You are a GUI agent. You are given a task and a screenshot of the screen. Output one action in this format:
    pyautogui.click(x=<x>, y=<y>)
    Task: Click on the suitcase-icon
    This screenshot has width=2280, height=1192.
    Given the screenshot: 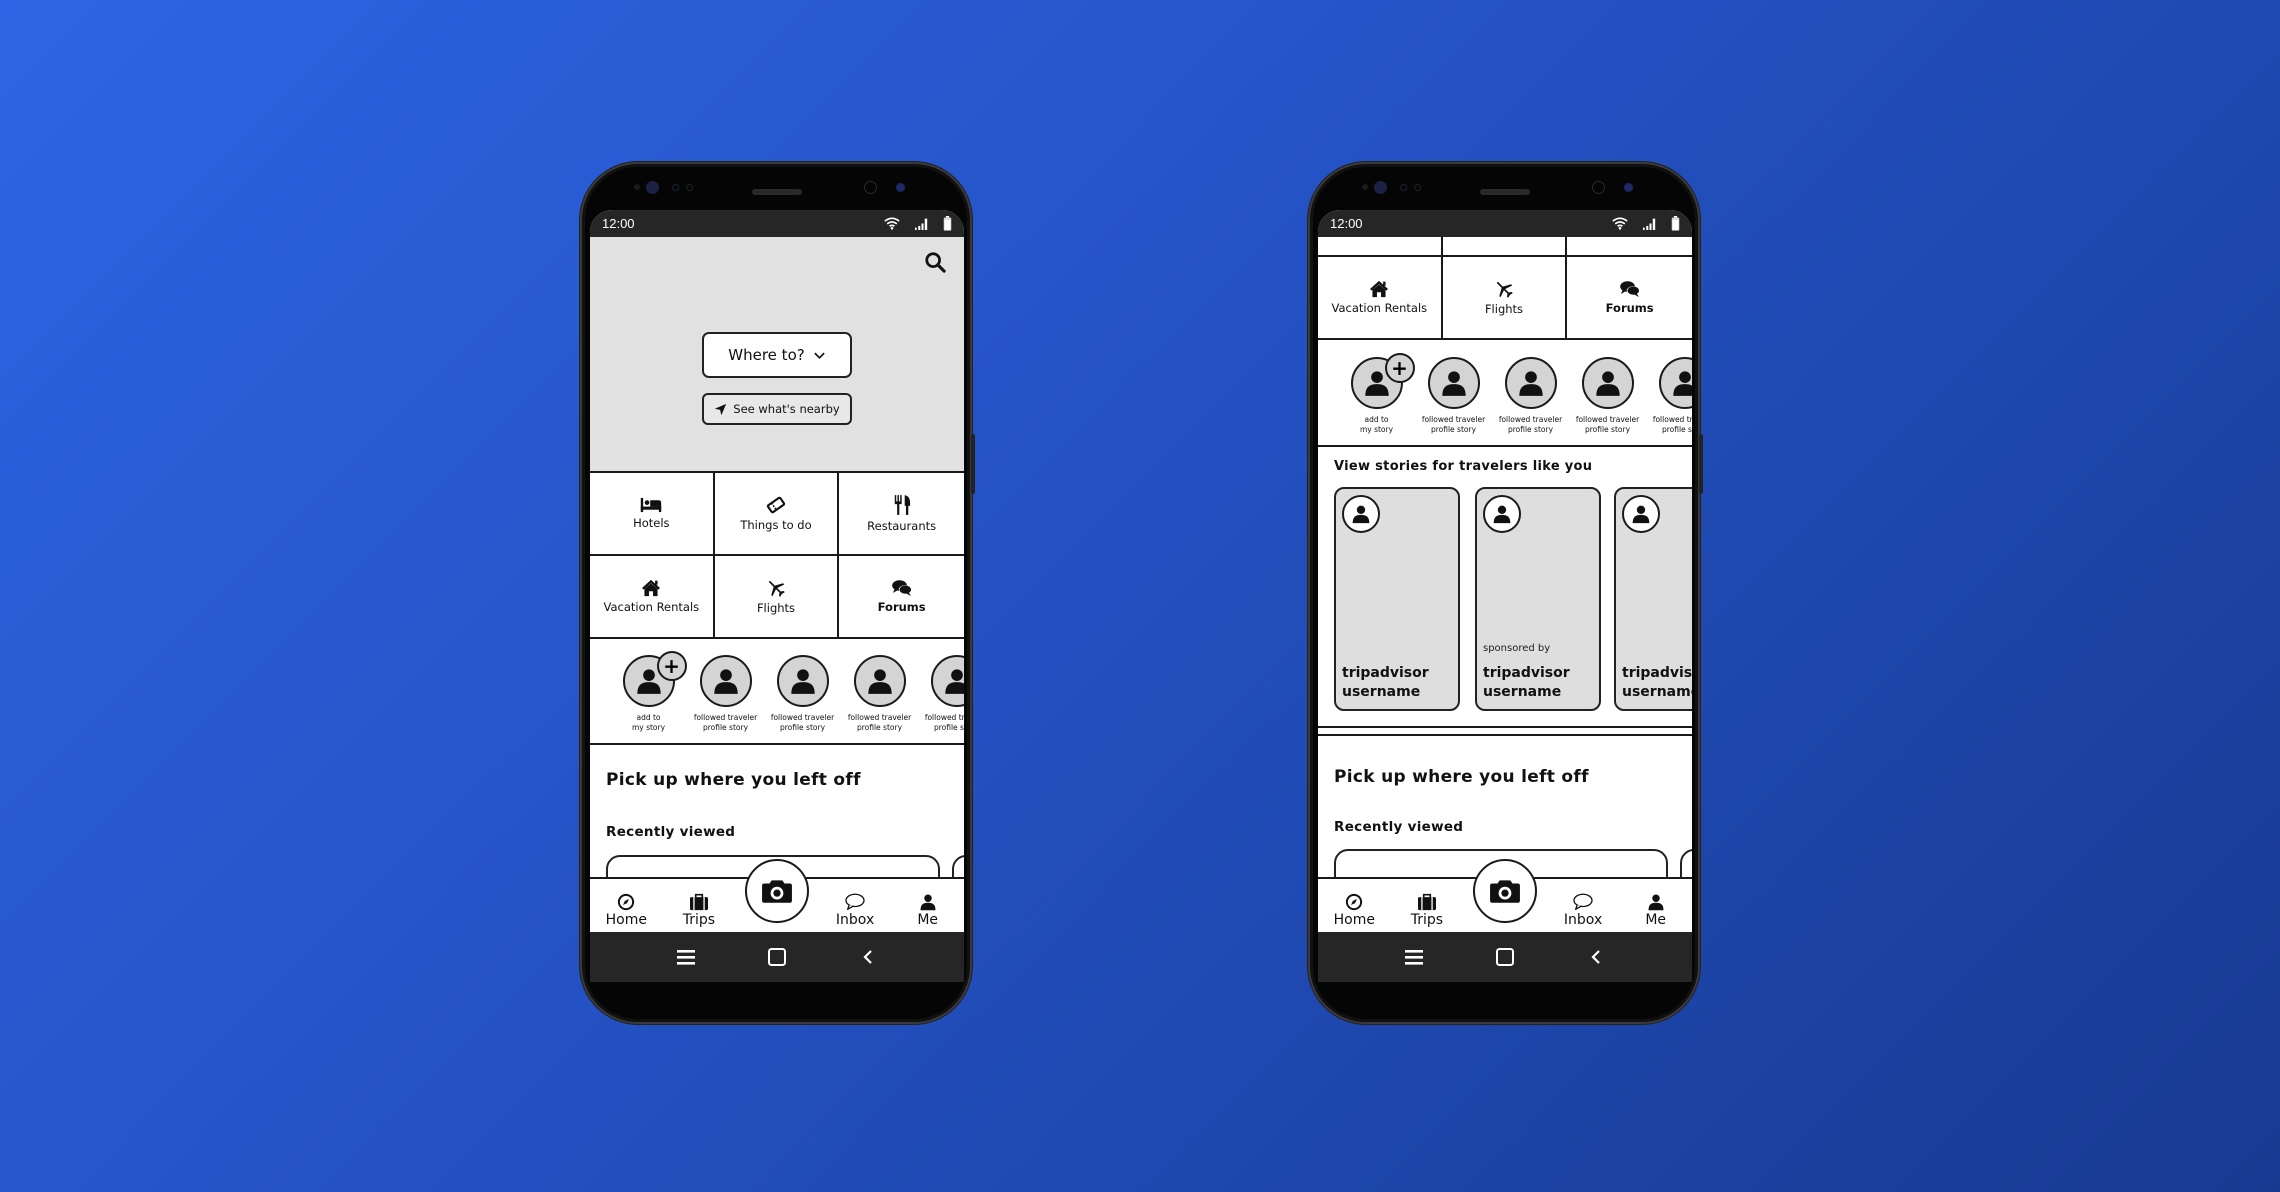 What is the action you would take?
    pyautogui.click(x=699, y=902)
    